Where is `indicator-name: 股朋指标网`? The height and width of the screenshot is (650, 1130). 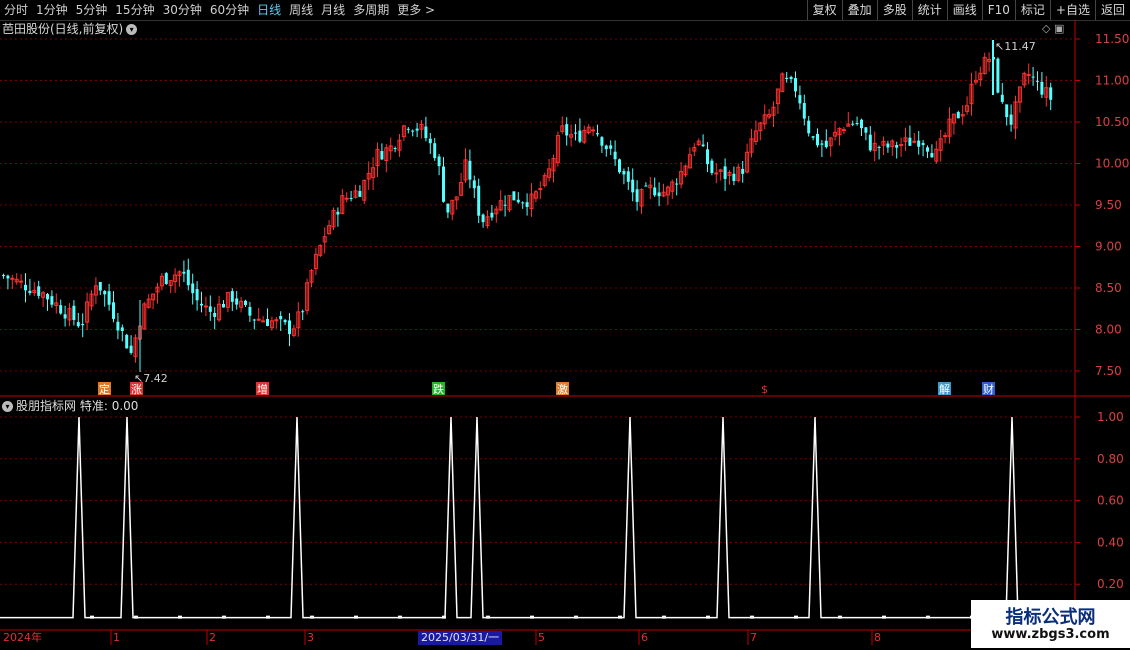 indicator-name: 股朋指标网 is located at coordinates (46, 406).